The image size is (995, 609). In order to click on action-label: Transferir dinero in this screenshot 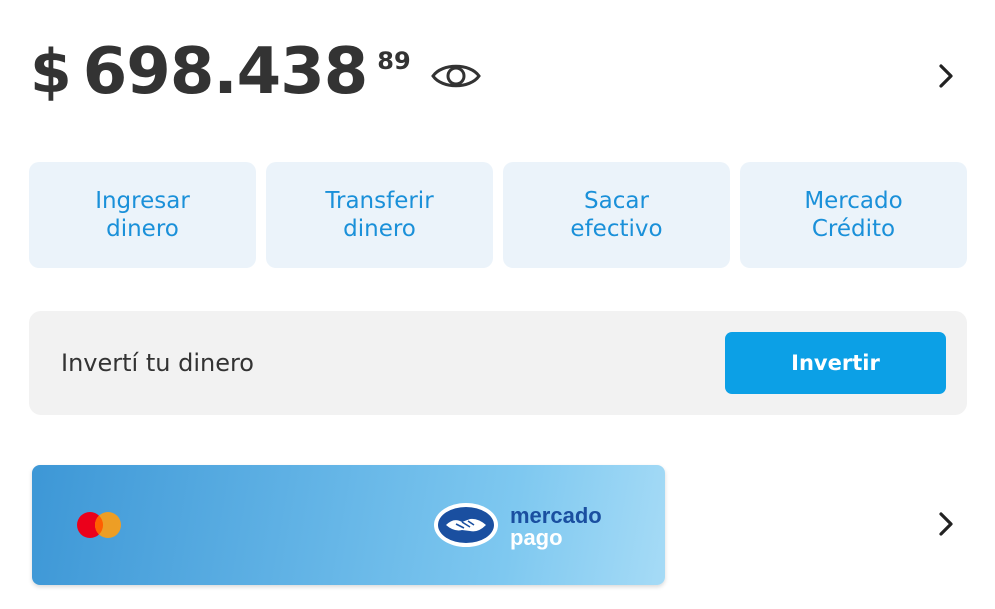, I will do `click(379, 215)`.